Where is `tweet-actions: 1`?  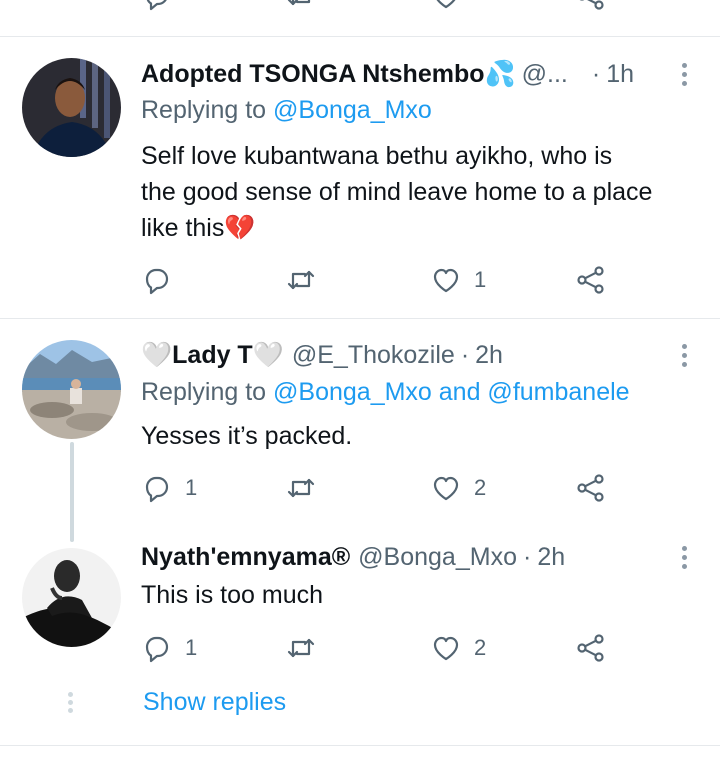 tweet-actions: 1 is located at coordinates (381, 280).